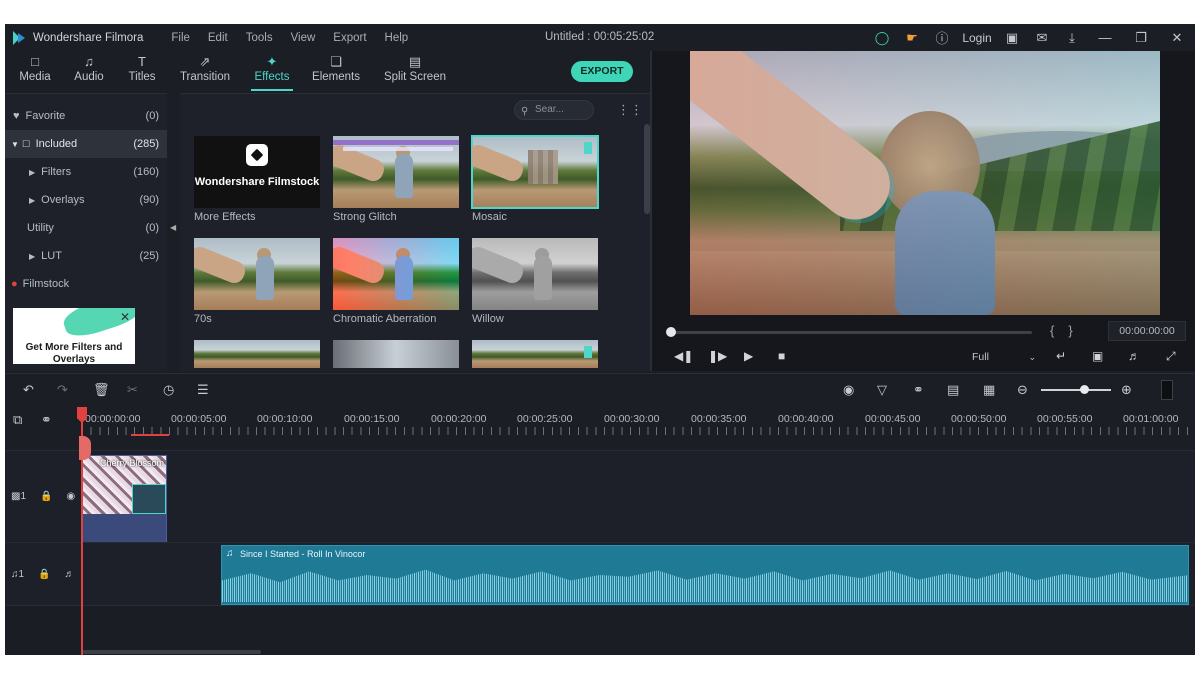 This screenshot has height=675, width=1200. What do you see at coordinates (882, 38) in the screenshot?
I see `headset-icon: ◯` at bounding box center [882, 38].